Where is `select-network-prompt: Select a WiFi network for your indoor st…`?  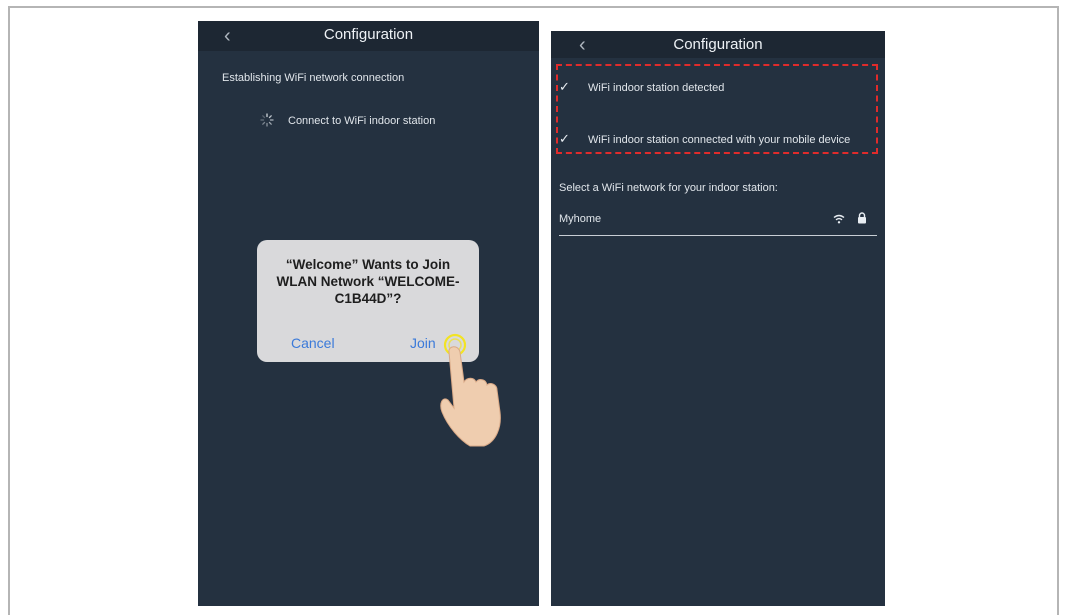 select-network-prompt: Select a WiFi network for your indoor st… is located at coordinates (668, 188).